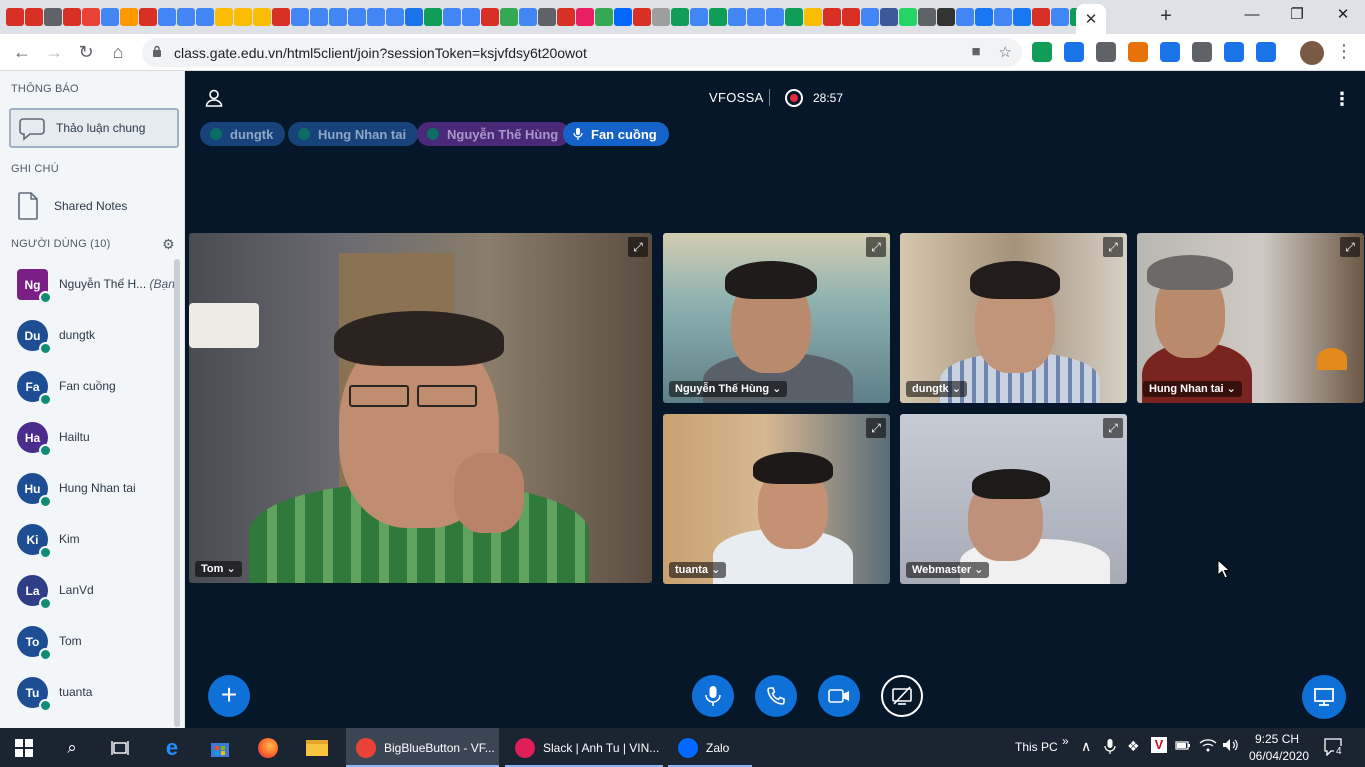  I want to click on location-extension-icon, so click(1106, 52).